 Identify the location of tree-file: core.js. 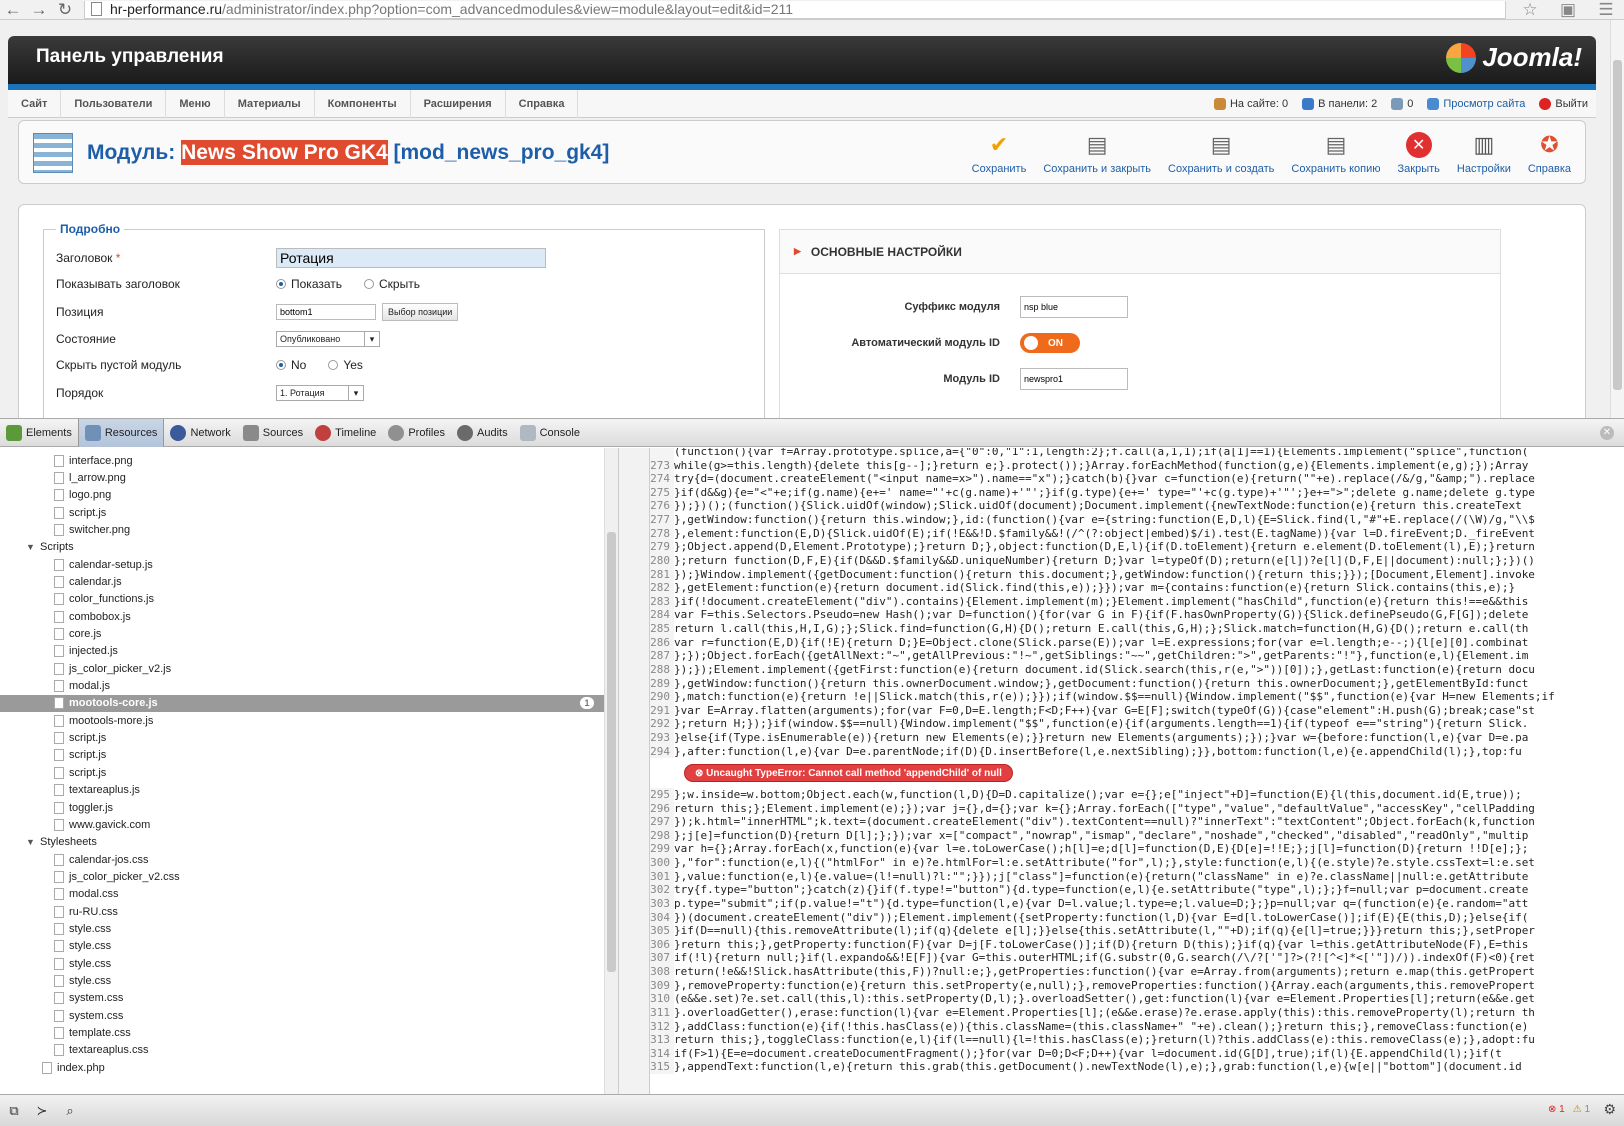
(302, 634).